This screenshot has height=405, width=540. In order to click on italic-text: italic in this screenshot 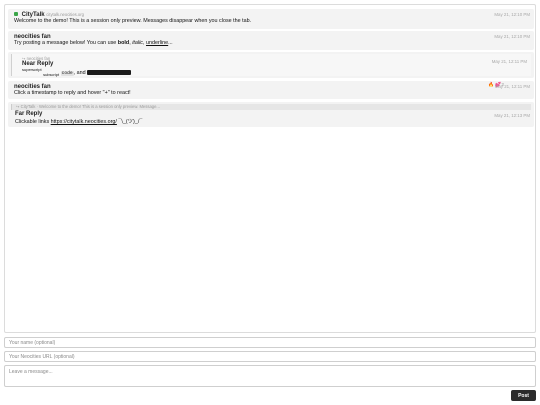, I will do `click(137, 43)`.